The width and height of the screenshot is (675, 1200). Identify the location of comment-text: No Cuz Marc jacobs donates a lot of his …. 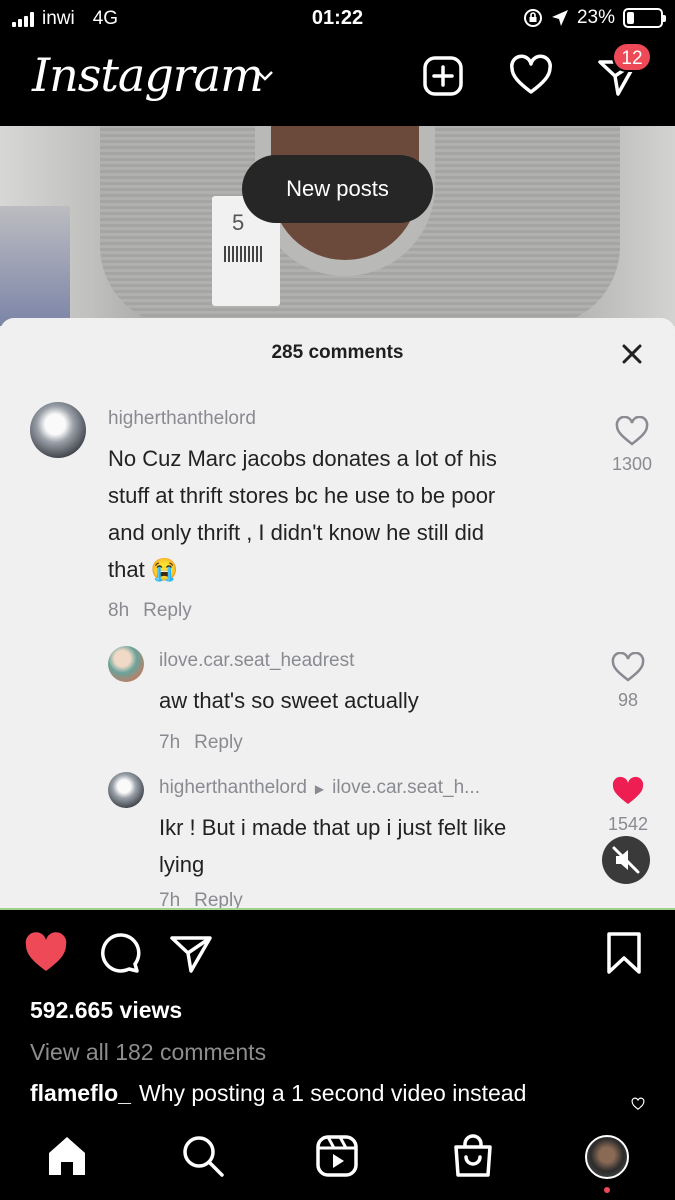
(302, 514).